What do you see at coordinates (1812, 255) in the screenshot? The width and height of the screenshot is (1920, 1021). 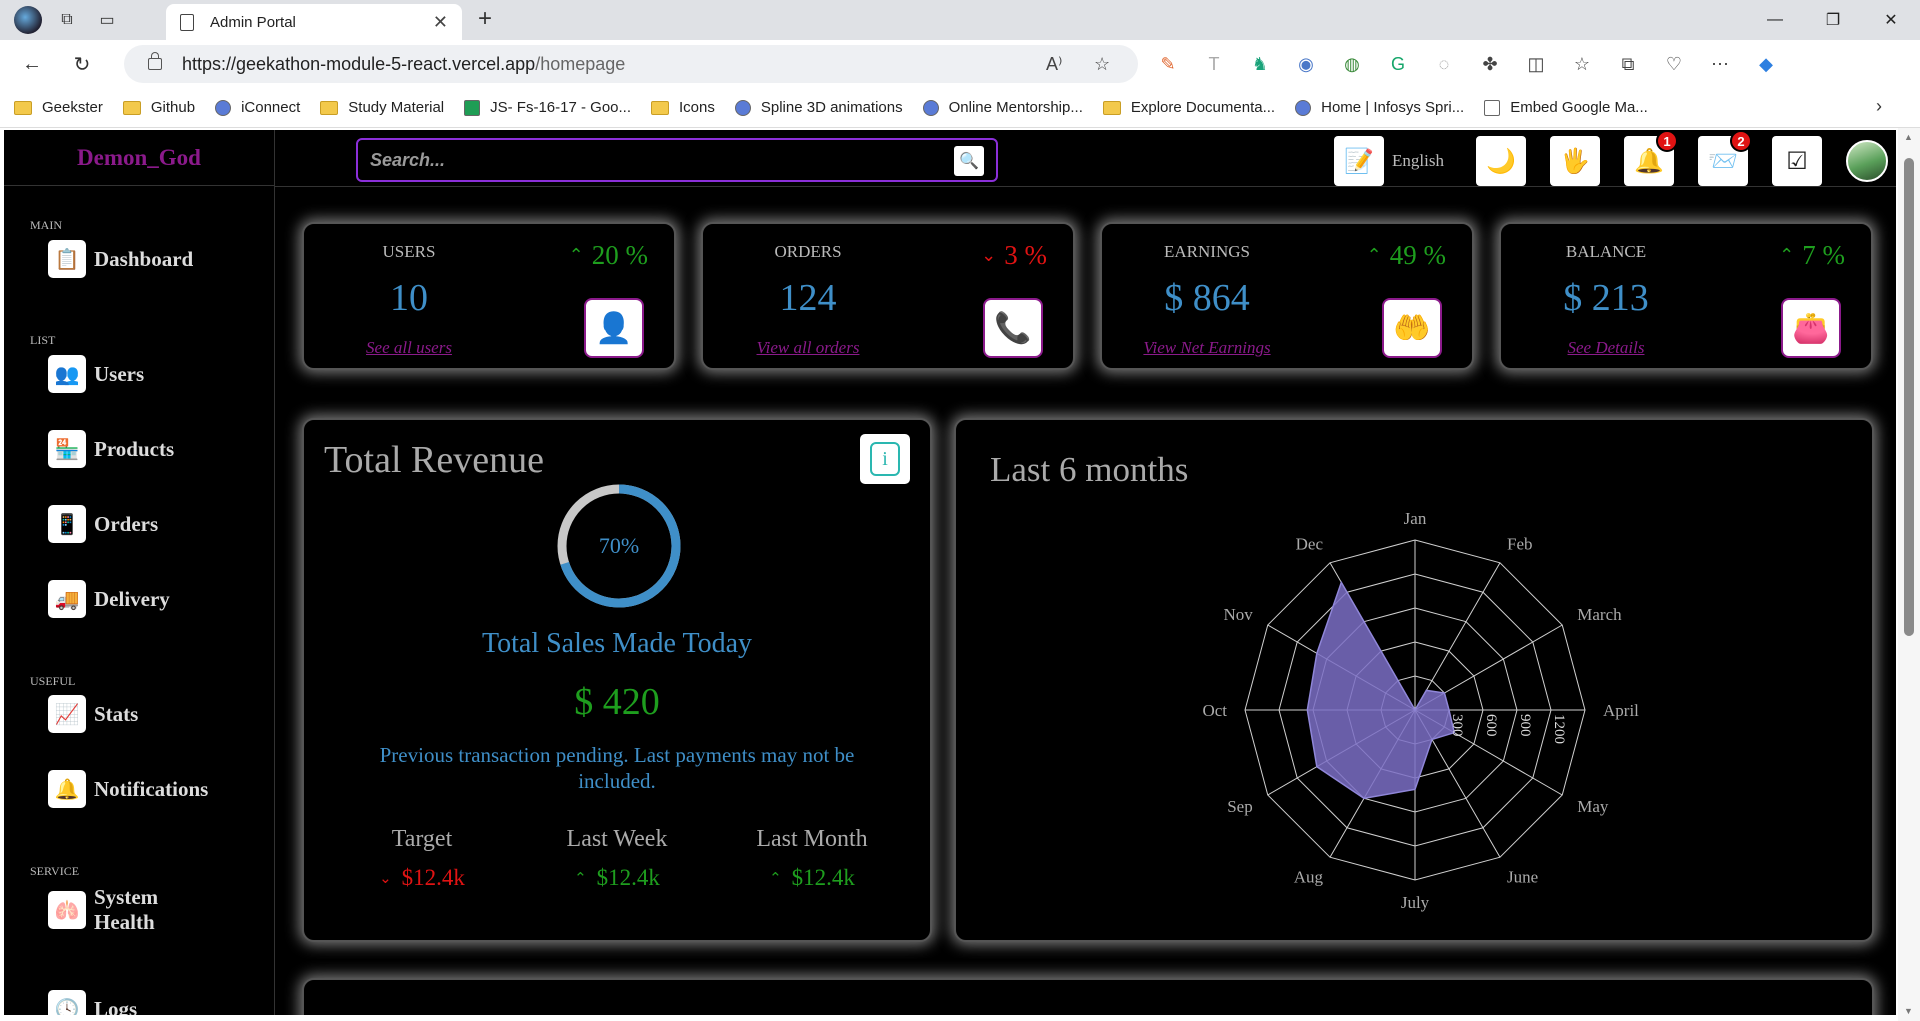 I see `widget-percent: ⌃ 7 %` at bounding box center [1812, 255].